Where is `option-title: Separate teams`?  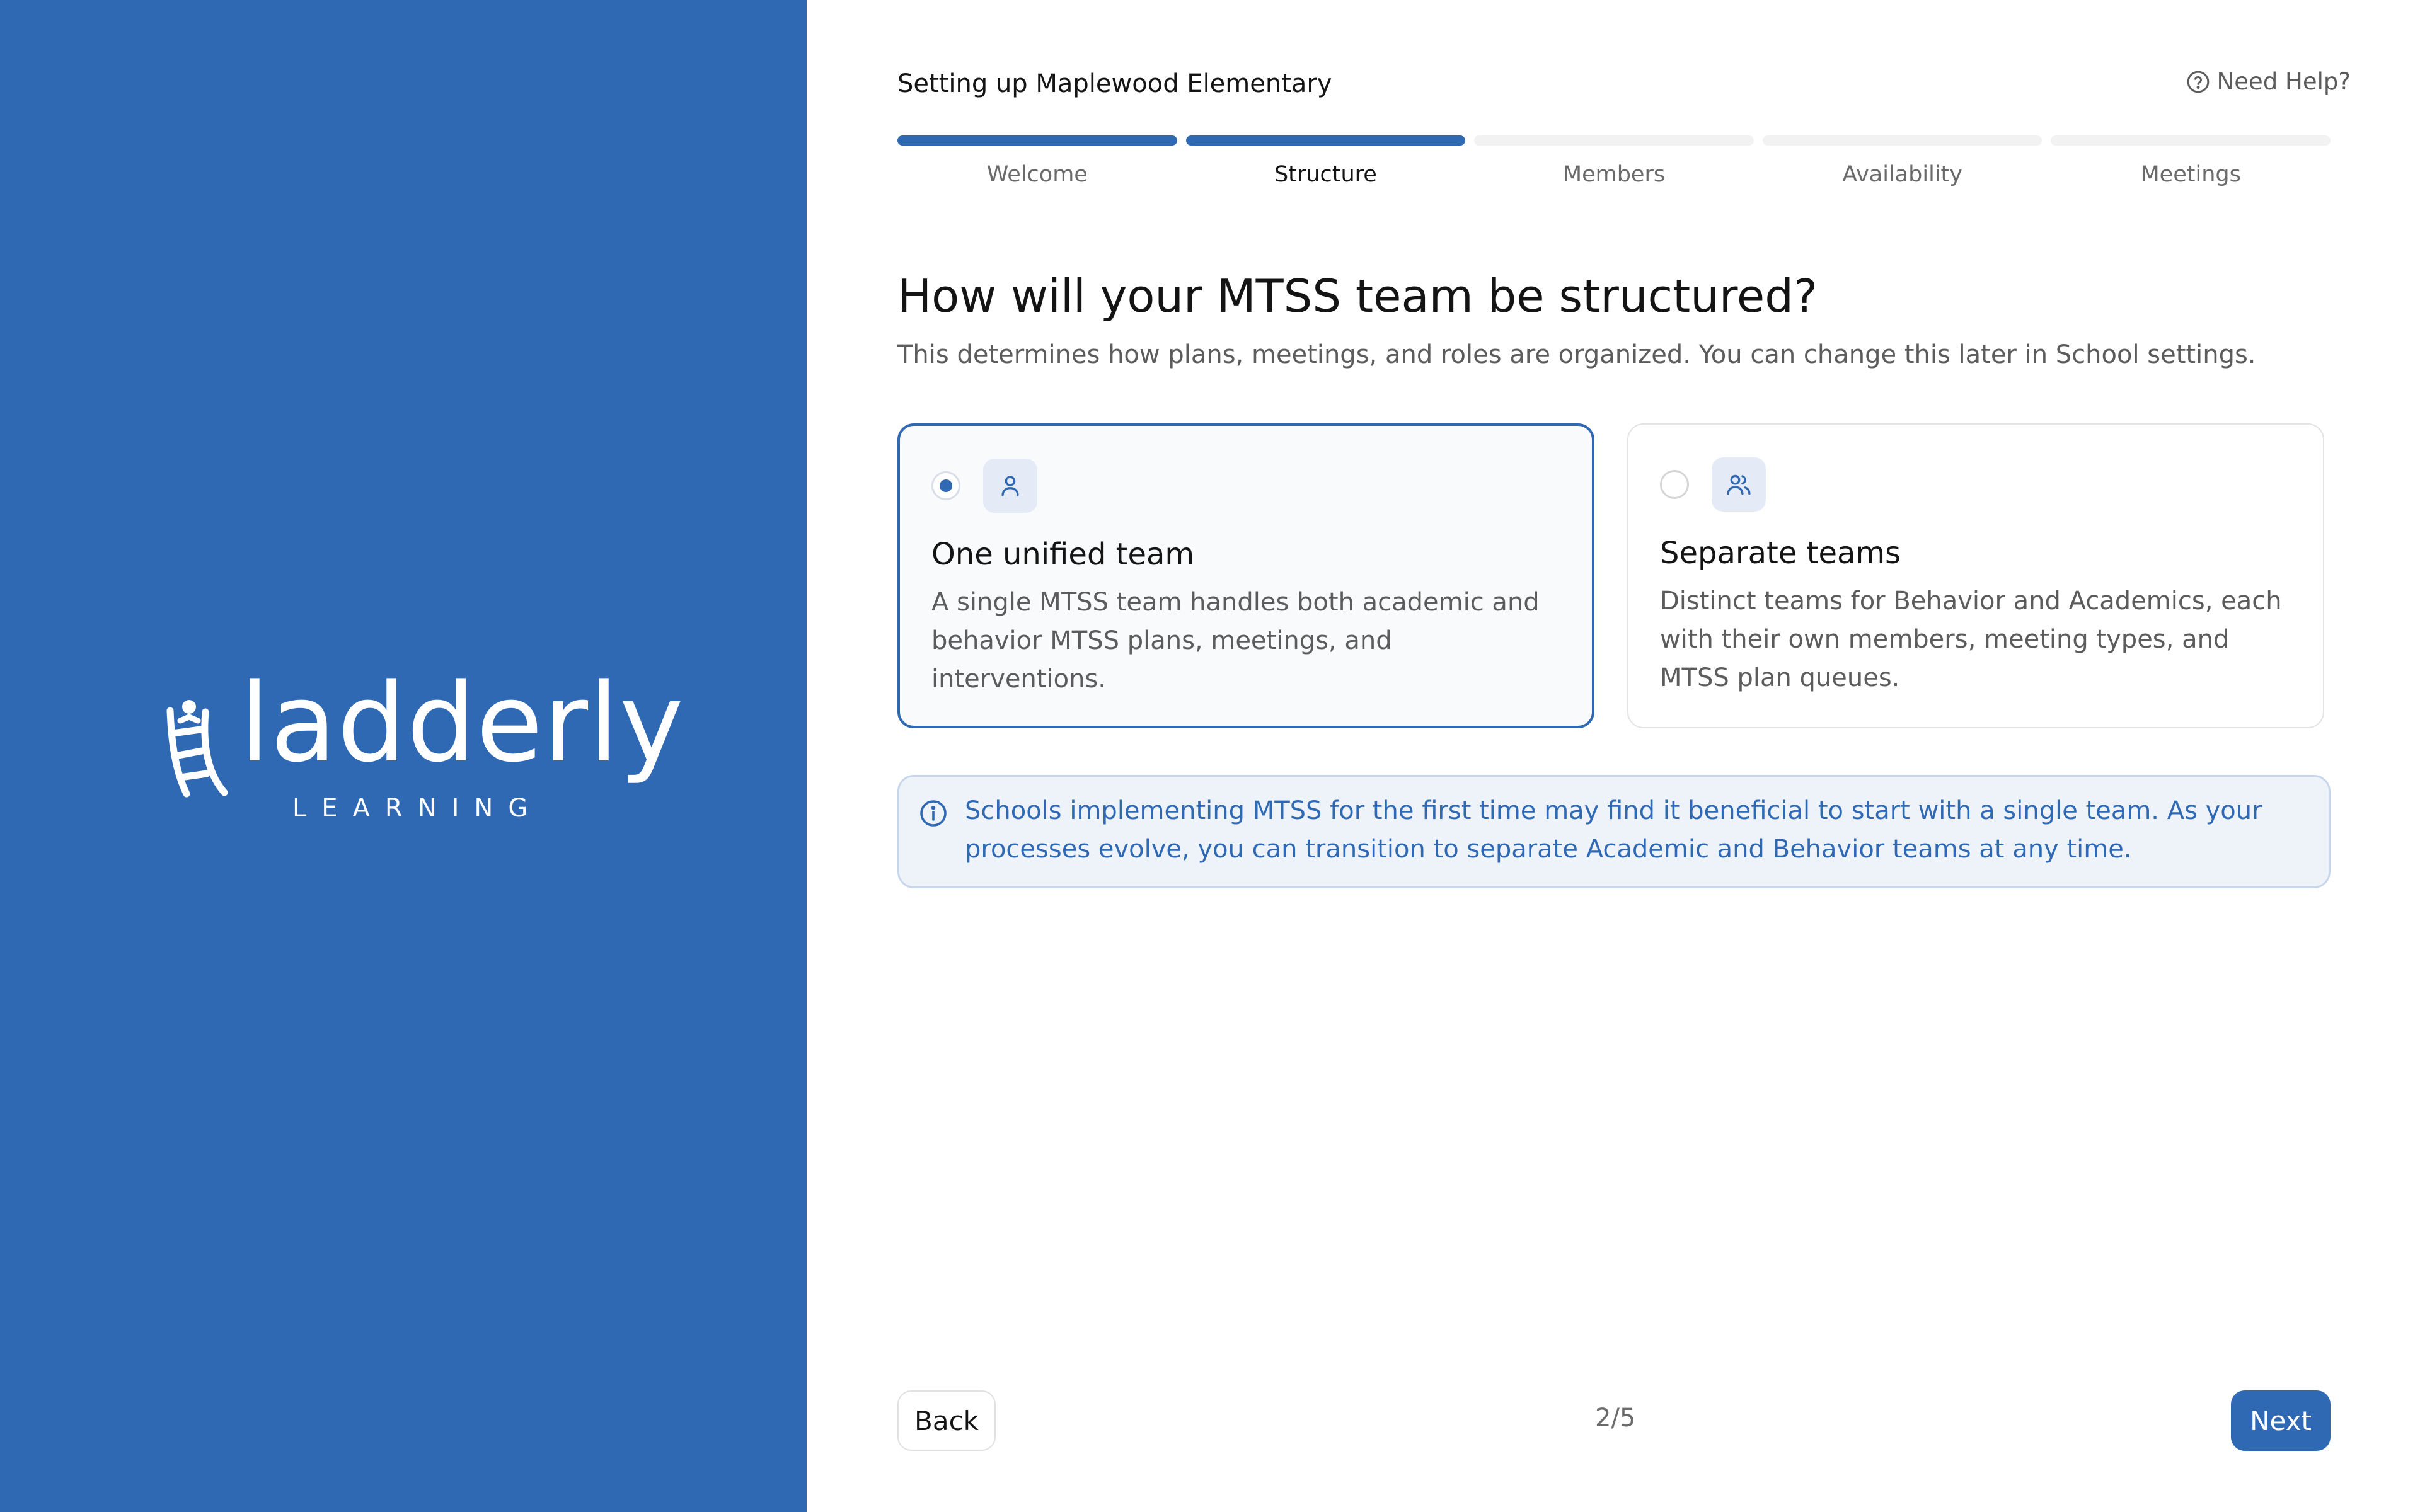
option-title: Separate teams is located at coordinates (1780, 553).